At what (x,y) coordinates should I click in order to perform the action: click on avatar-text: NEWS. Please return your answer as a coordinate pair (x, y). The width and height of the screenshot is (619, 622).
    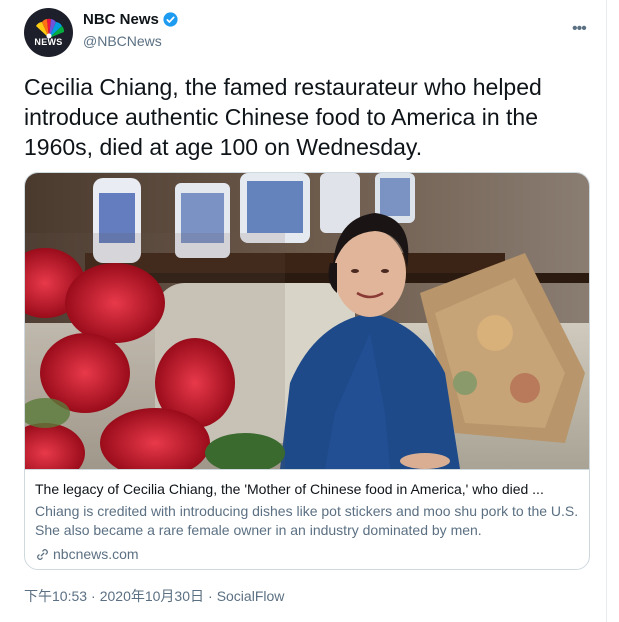
    Looking at the image, I should click on (48, 42).